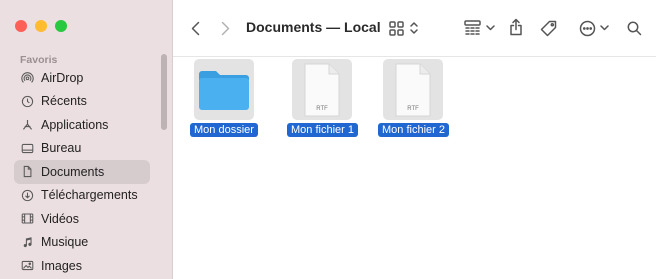 The height and width of the screenshot is (279, 656). I want to click on sidebar-item-label: AirDrop, so click(62, 77).